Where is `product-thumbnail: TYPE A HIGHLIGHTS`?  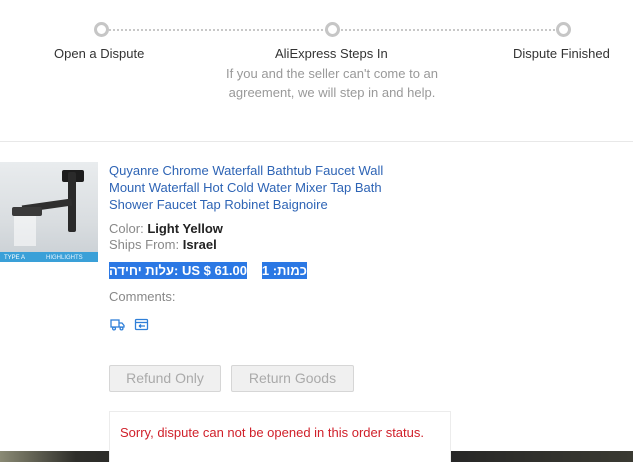 product-thumbnail: TYPE A HIGHLIGHTS is located at coordinates (49, 212).